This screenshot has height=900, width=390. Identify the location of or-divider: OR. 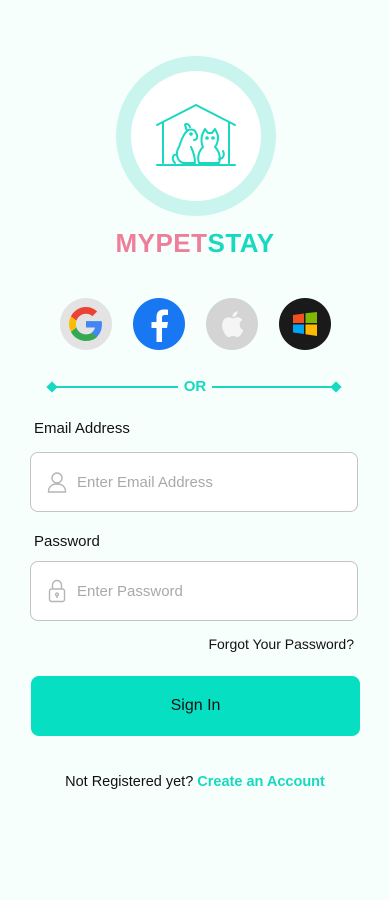
(194, 387).